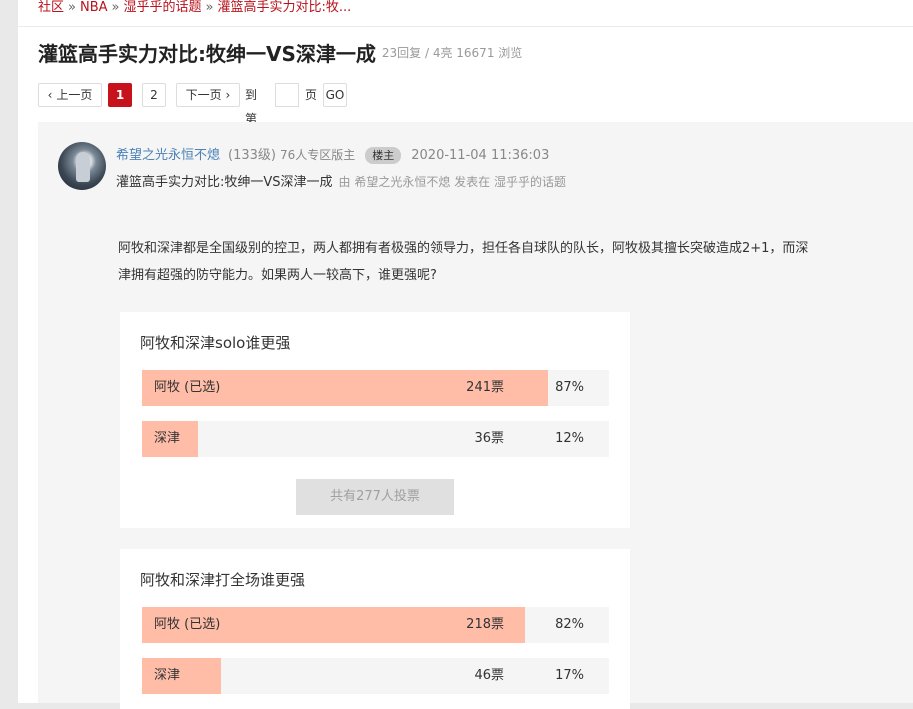 The width and height of the screenshot is (913, 709). What do you see at coordinates (203, 95) in the screenshot?
I see `next-page-label: 下一页` at bounding box center [203, 95].